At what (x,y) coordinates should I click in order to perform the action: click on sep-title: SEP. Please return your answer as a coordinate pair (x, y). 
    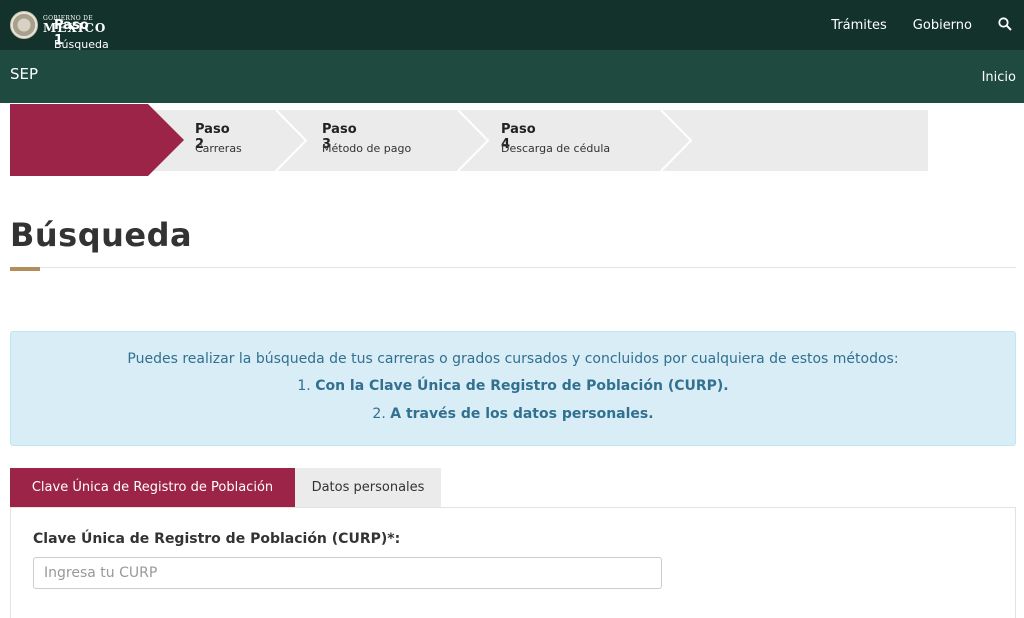
    Looking at the image, I should click on (24, 74).